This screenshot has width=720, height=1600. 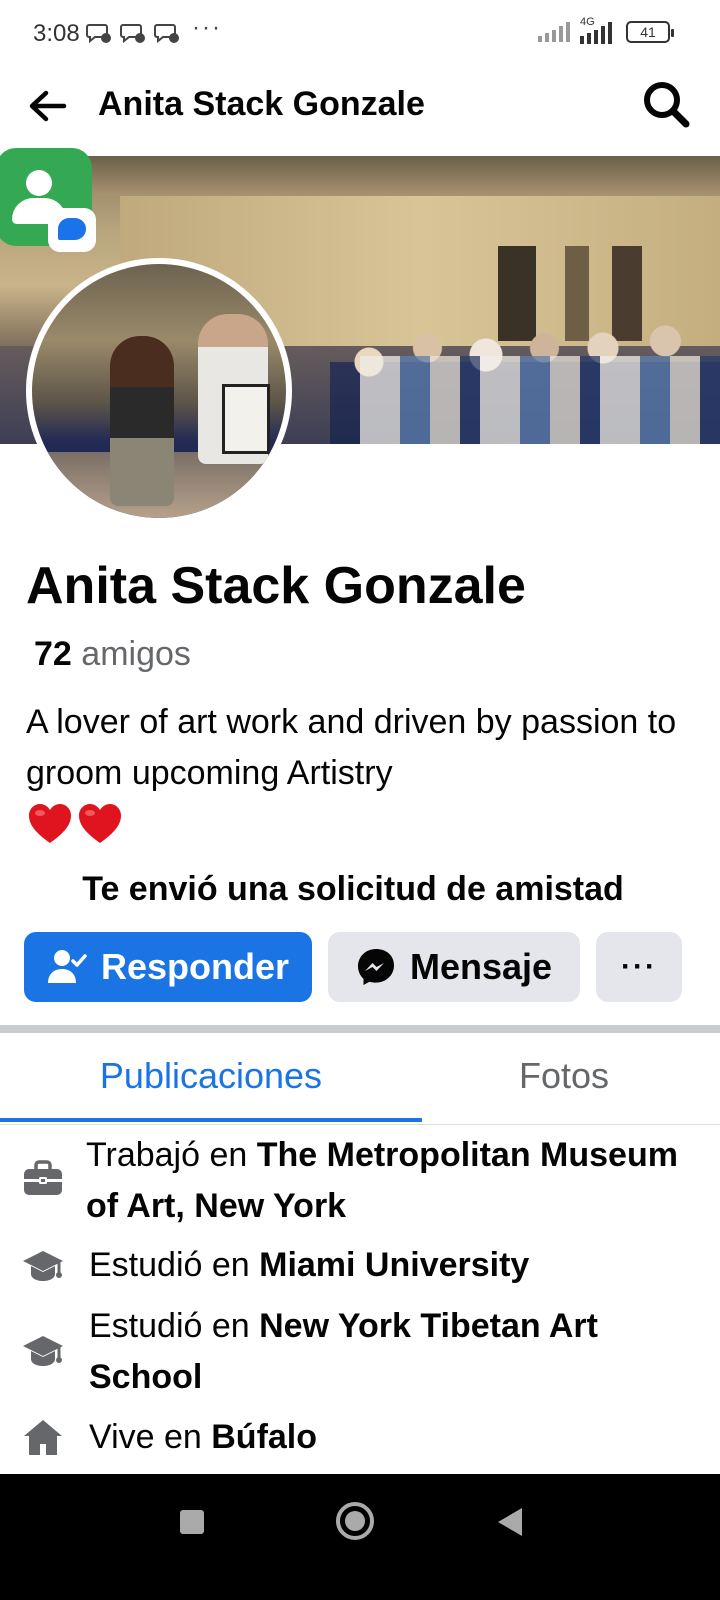 I want to click on profile-avatar, so click(x=159, y=391).